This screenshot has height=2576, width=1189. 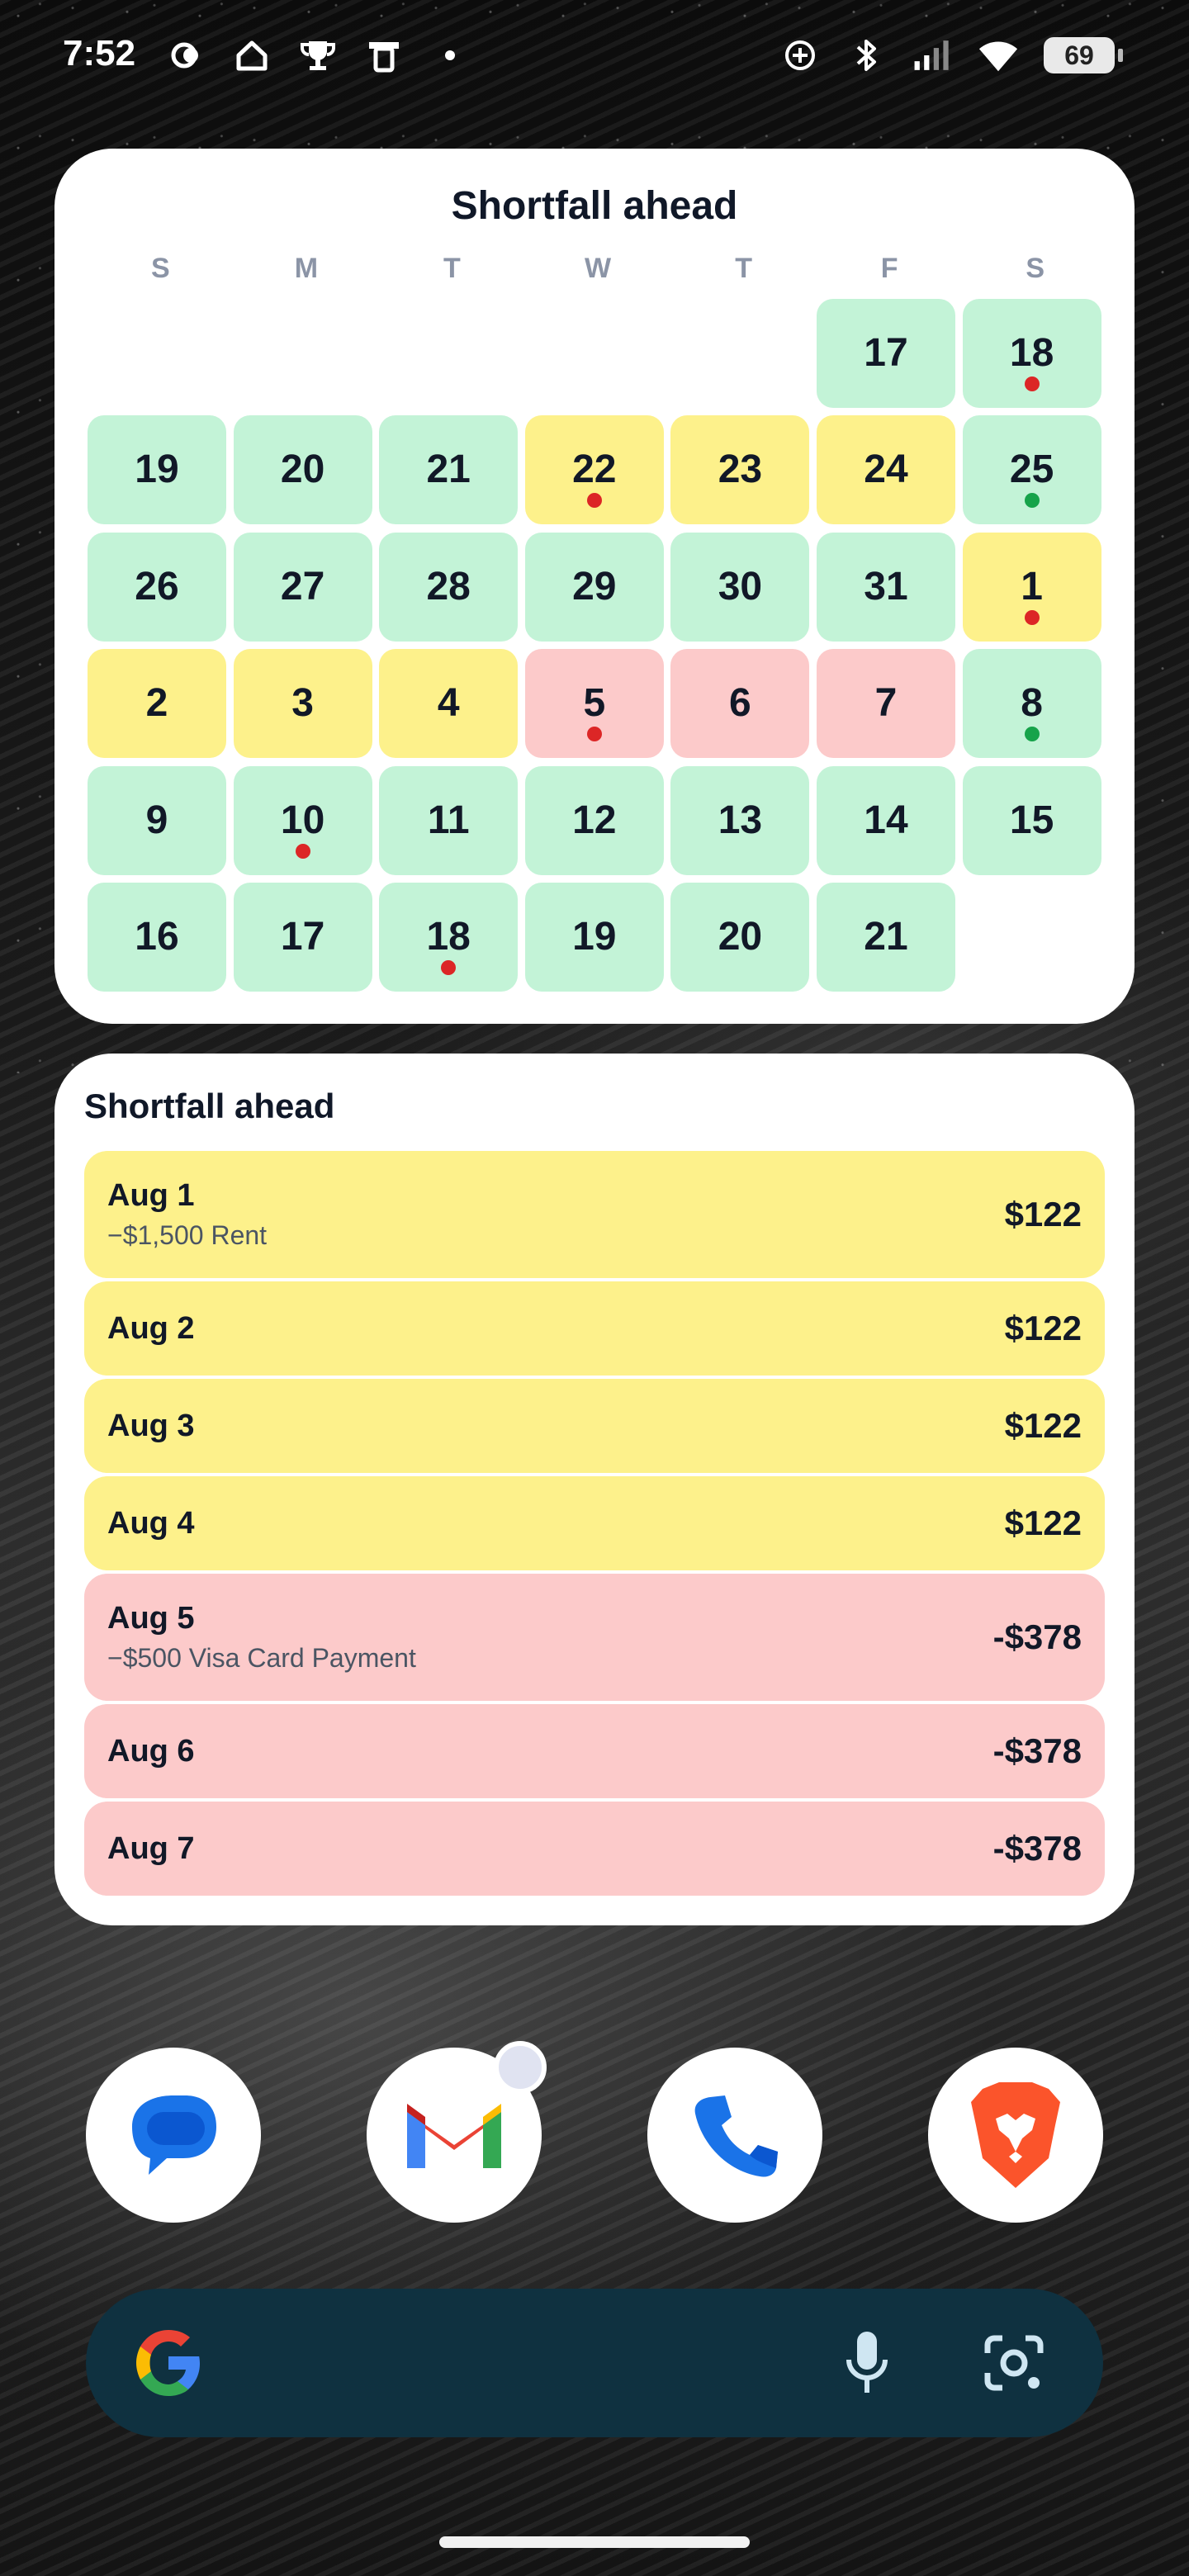 What do you see at coordinates (866, 55) in the screenshot?
I see `bluetooth-icon` at bounding box center [866, 55].